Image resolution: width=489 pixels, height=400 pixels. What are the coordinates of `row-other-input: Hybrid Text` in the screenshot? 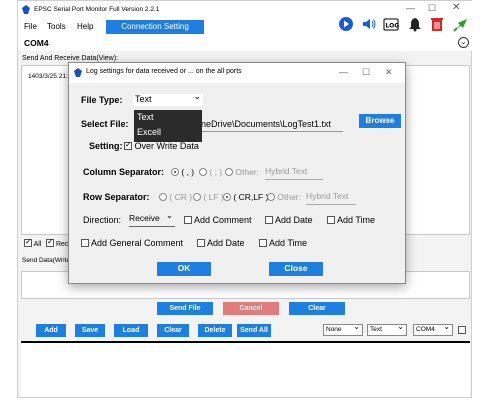 It's located at (331, 198).